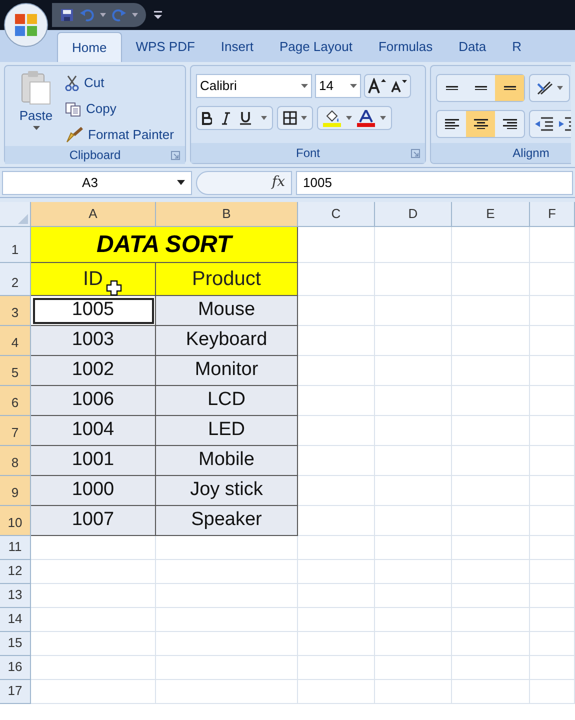 The width and height of the screenshot is (575, 720). I want to click on copy-icon, so click(73, 109).